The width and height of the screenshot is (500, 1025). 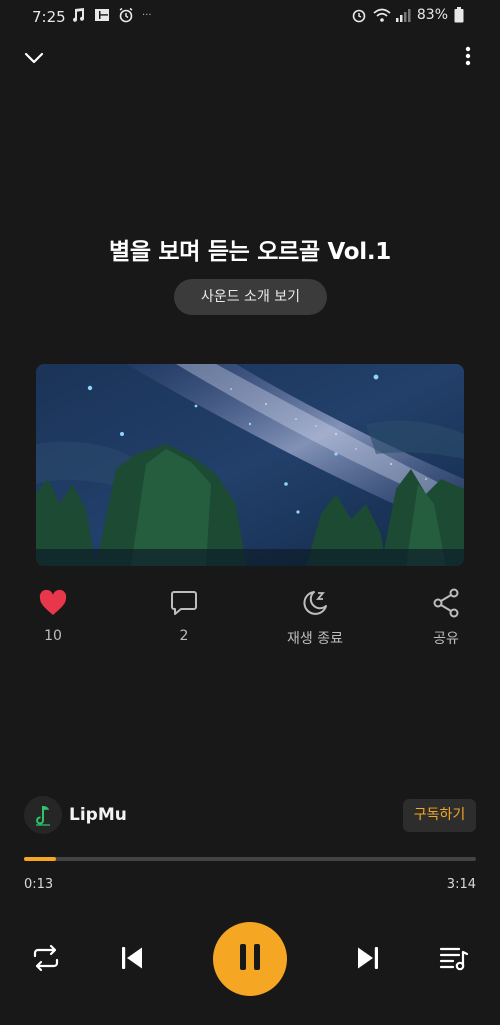 What do you see at coordinates (359, 15) in the screenshot?
I see `alarm-clock-icon` at bounding box center [359, 15].